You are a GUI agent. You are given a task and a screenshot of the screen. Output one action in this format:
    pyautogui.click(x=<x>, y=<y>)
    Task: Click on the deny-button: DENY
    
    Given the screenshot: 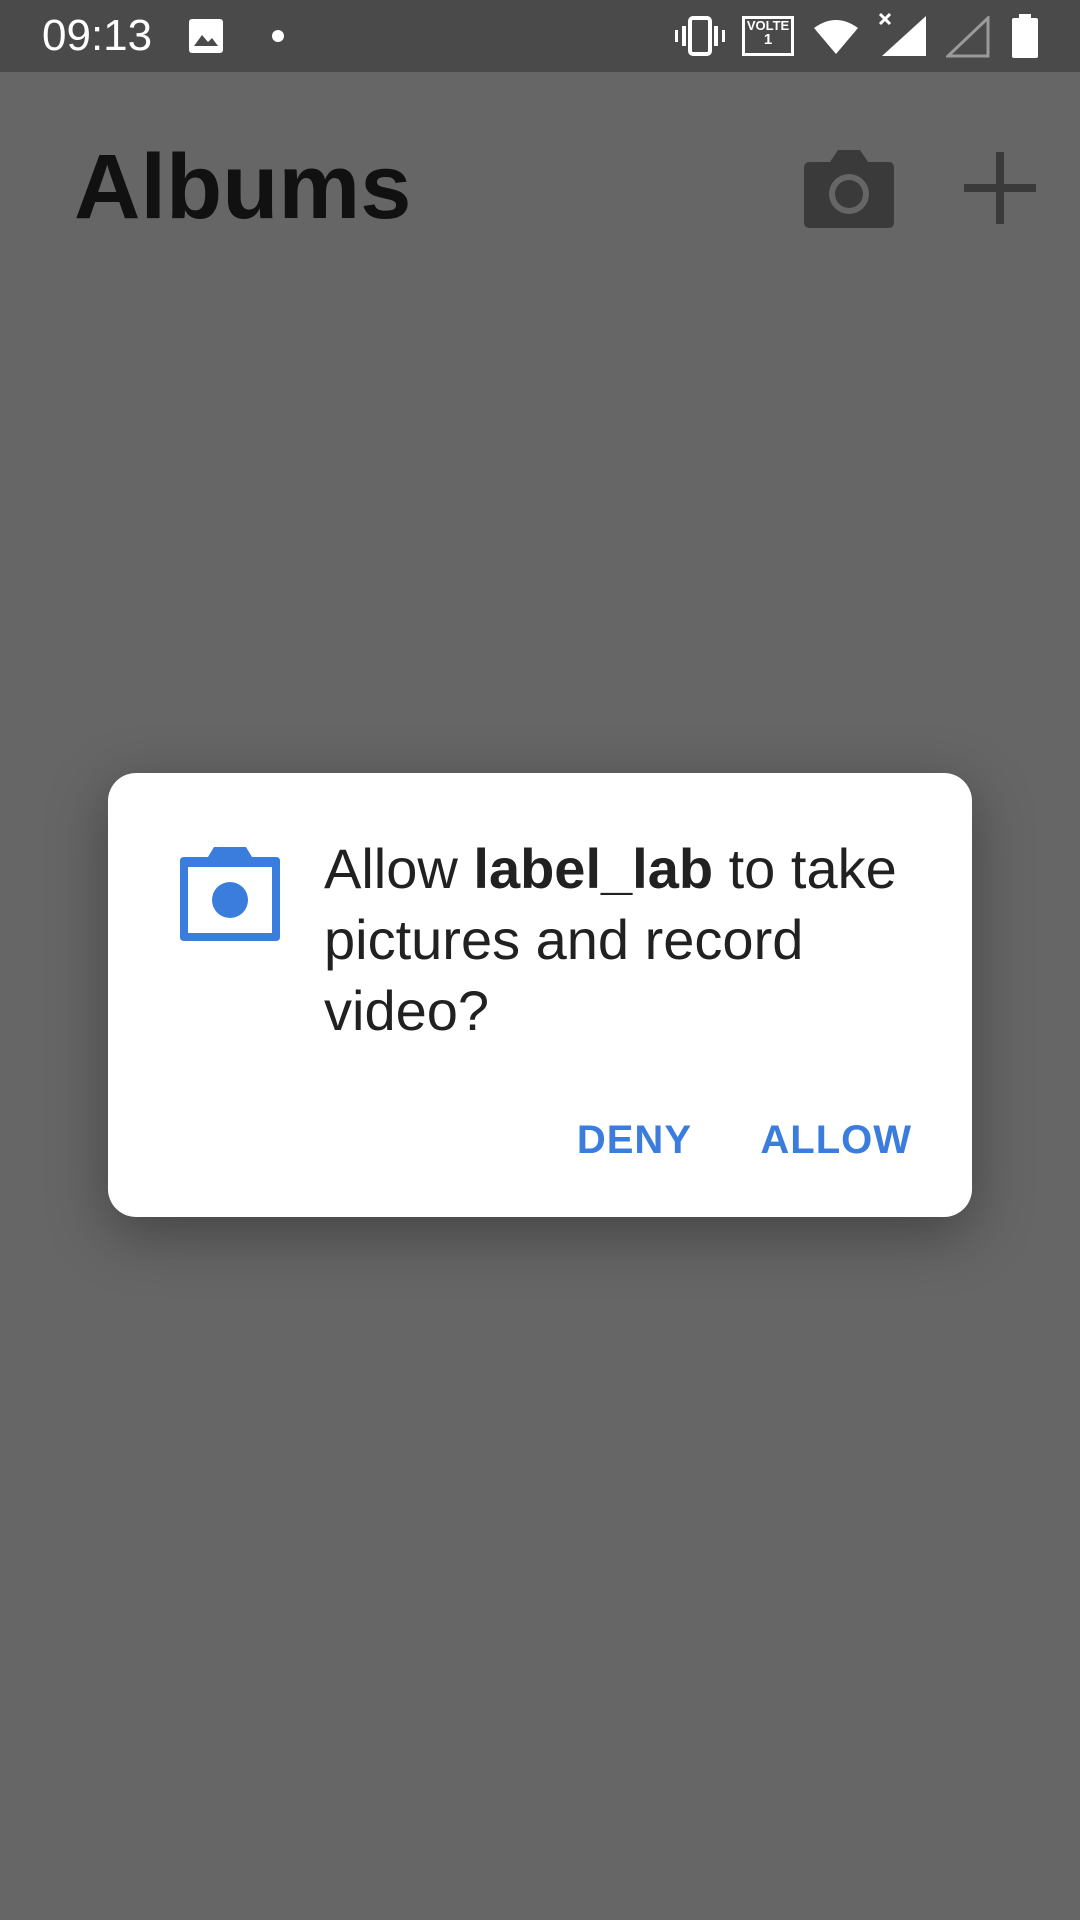 What is the action you would take?
    pyautogui.click(x=634, y=1140)
    